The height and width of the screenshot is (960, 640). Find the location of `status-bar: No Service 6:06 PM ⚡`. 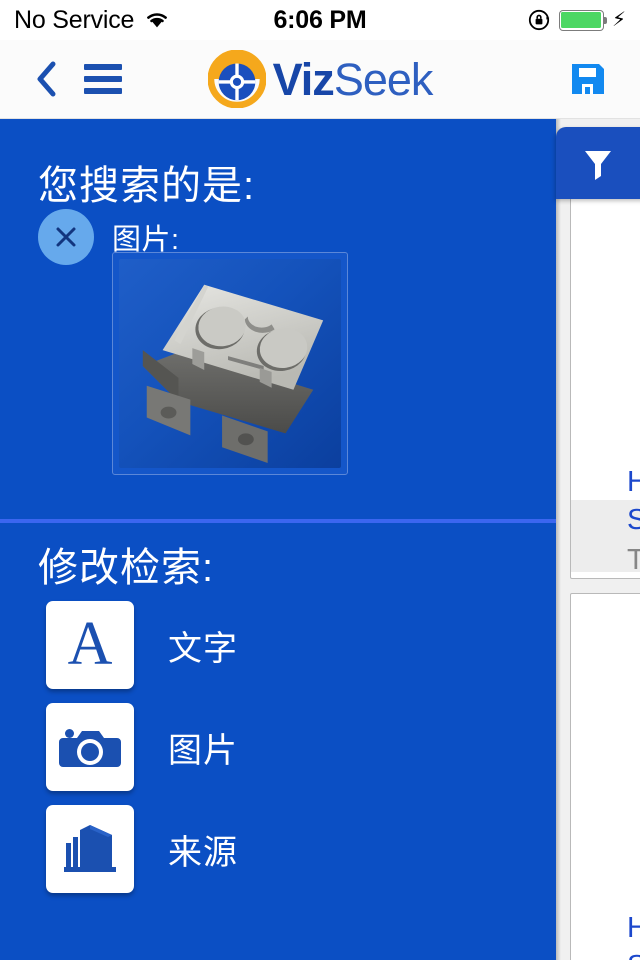

status-bar: No Service 6:06 PM ⚡ is located at coordinates (320, 20).